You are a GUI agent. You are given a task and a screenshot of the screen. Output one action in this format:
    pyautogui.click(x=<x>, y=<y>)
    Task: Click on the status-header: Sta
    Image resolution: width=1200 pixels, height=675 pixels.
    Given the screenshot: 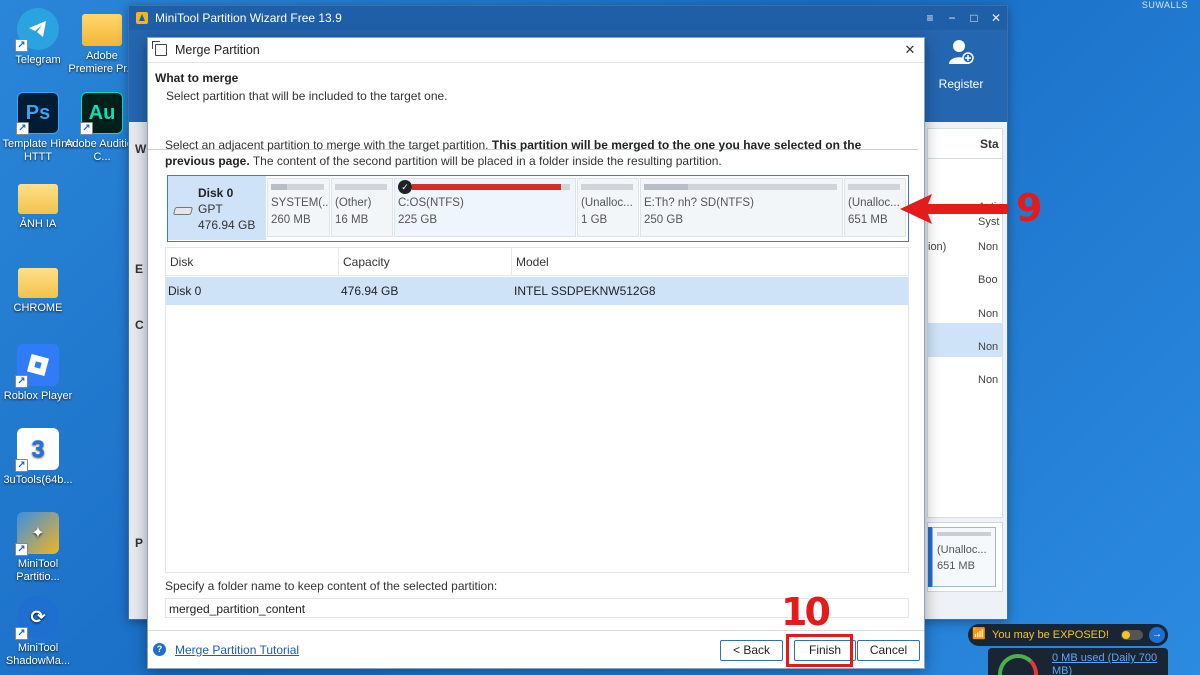 What is the action you would take?
    pyautogui.click(x=965, y=144)
    